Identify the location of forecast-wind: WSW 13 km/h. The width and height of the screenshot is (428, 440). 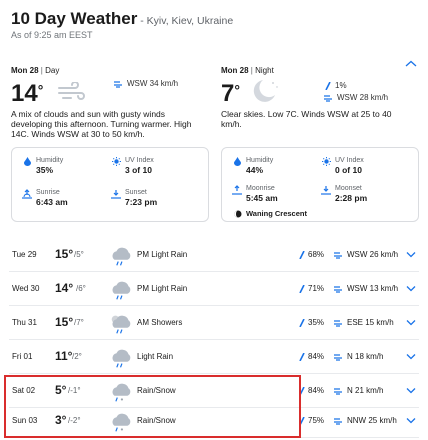
(366, 288).